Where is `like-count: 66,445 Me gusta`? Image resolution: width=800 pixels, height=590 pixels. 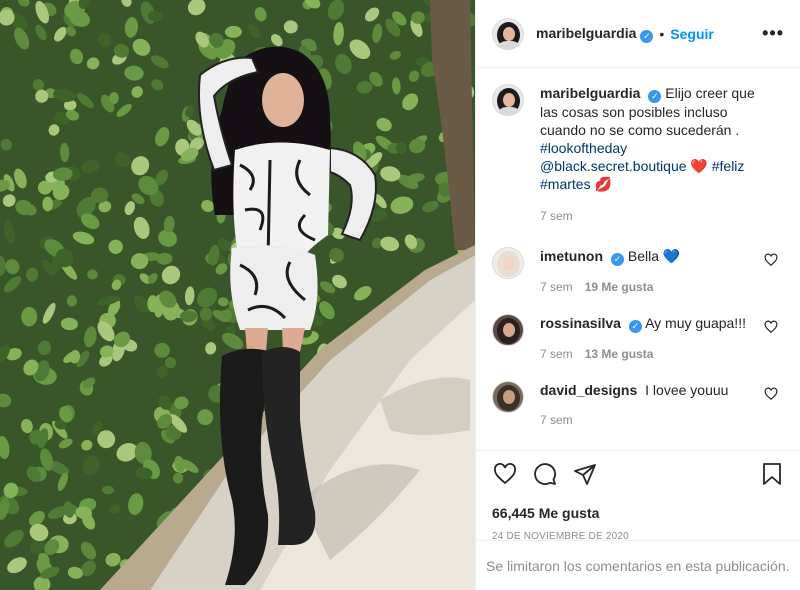 like-count: 66,445 Me gusta is located at coordinates (638, 513).